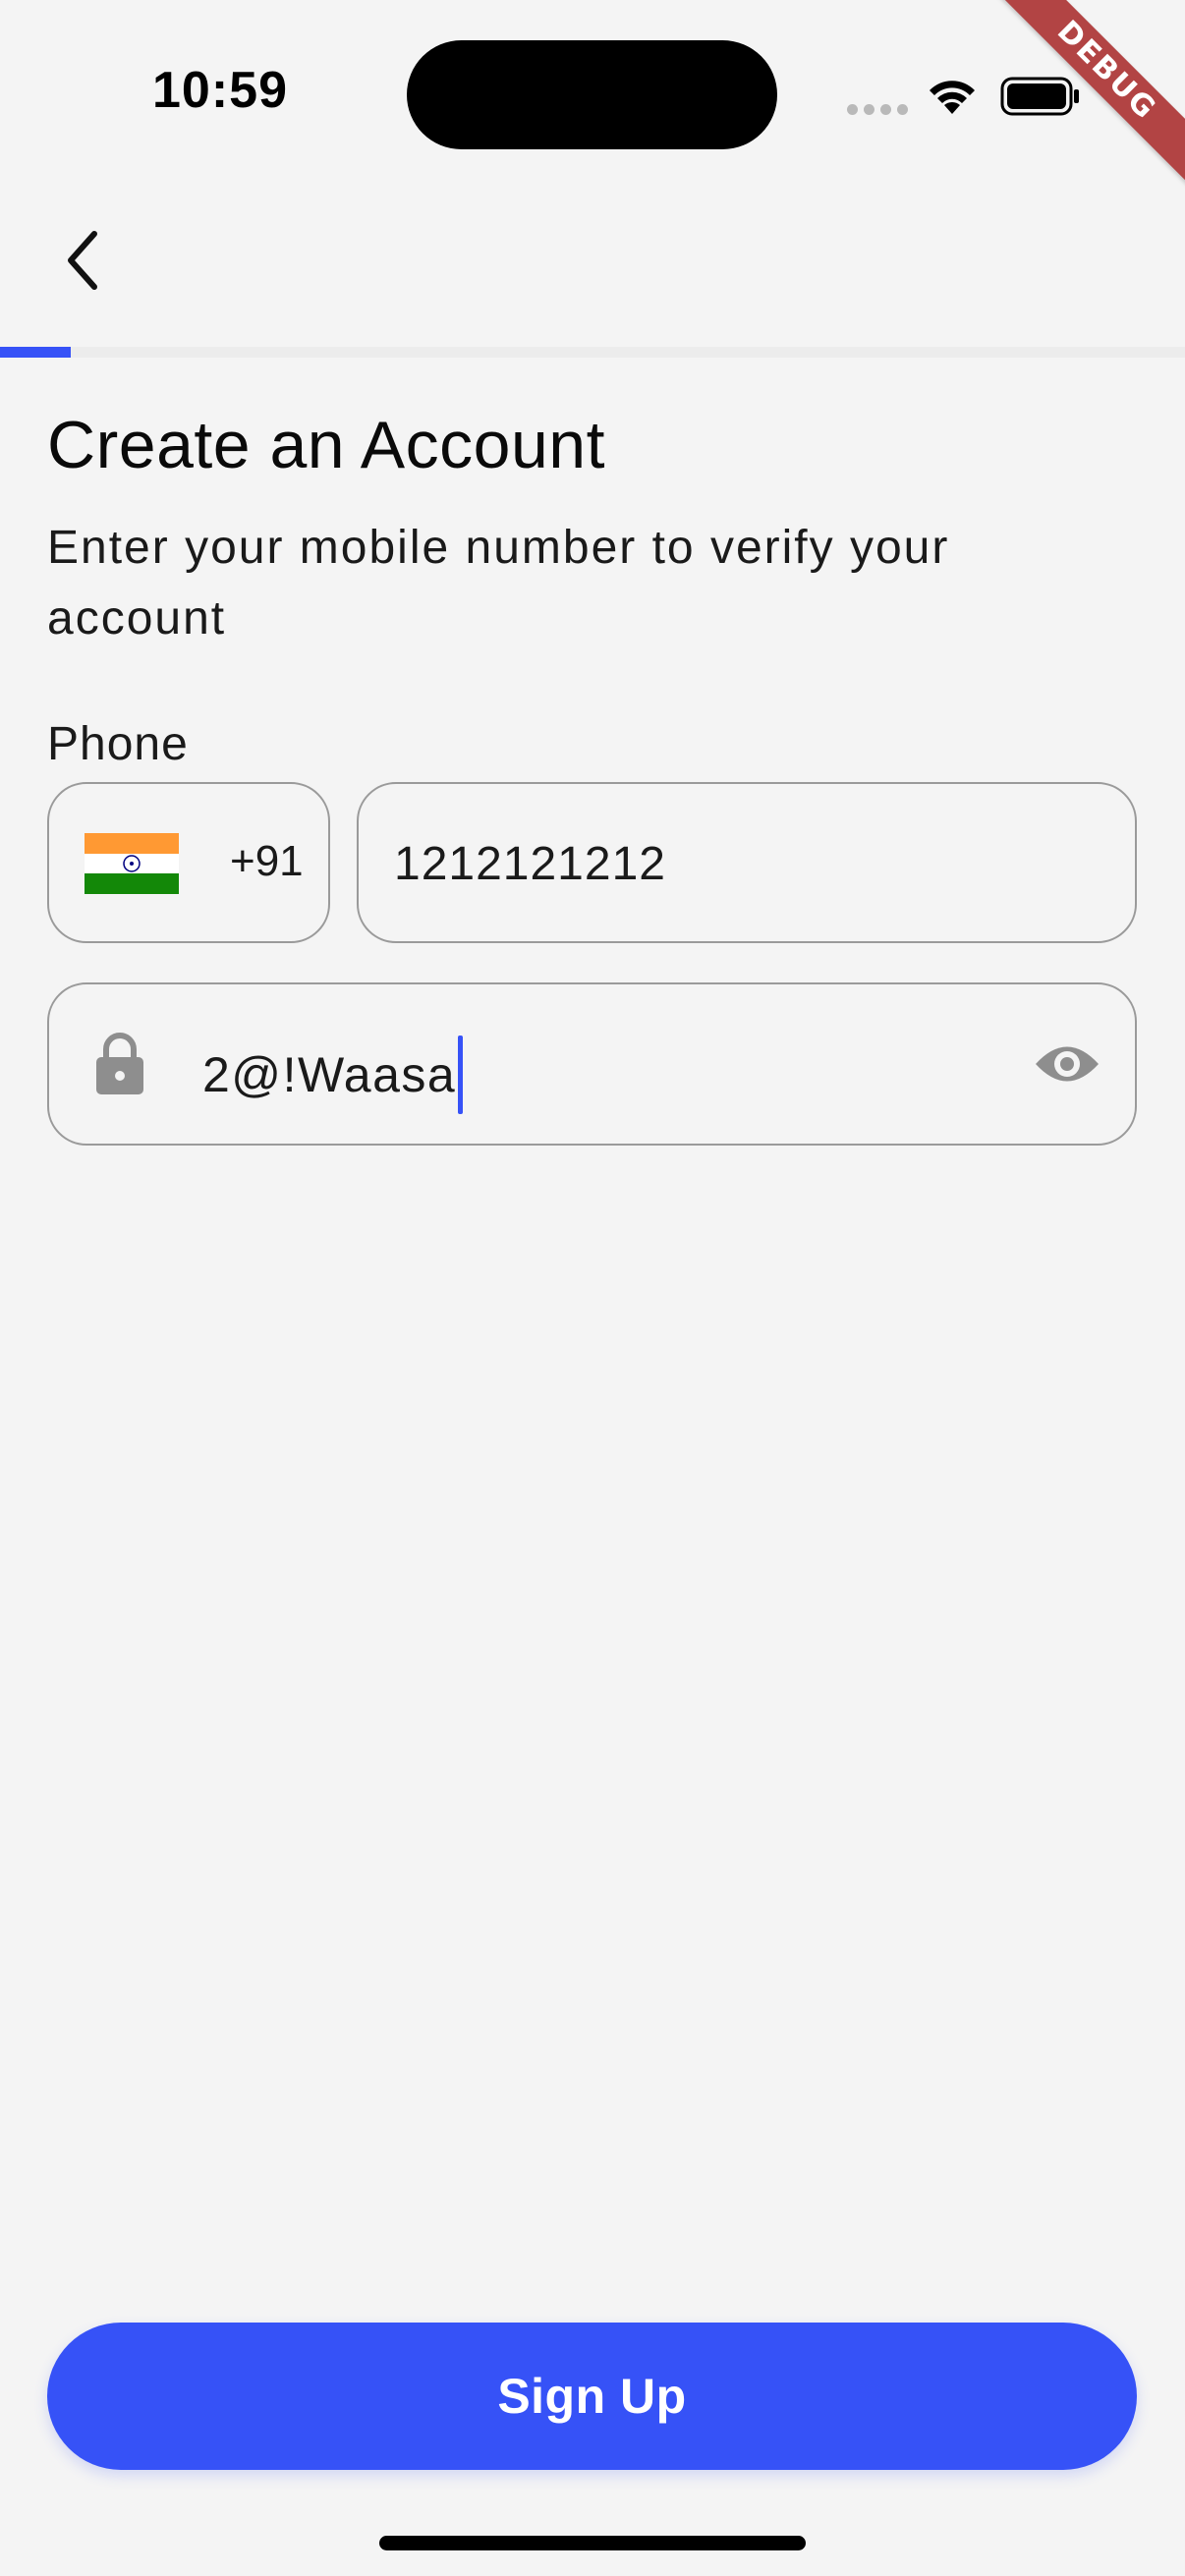 Image resolution: width=1185 pixels, height=2576 pixels. I want to click on phone-label: Phone, so click(118, 744).